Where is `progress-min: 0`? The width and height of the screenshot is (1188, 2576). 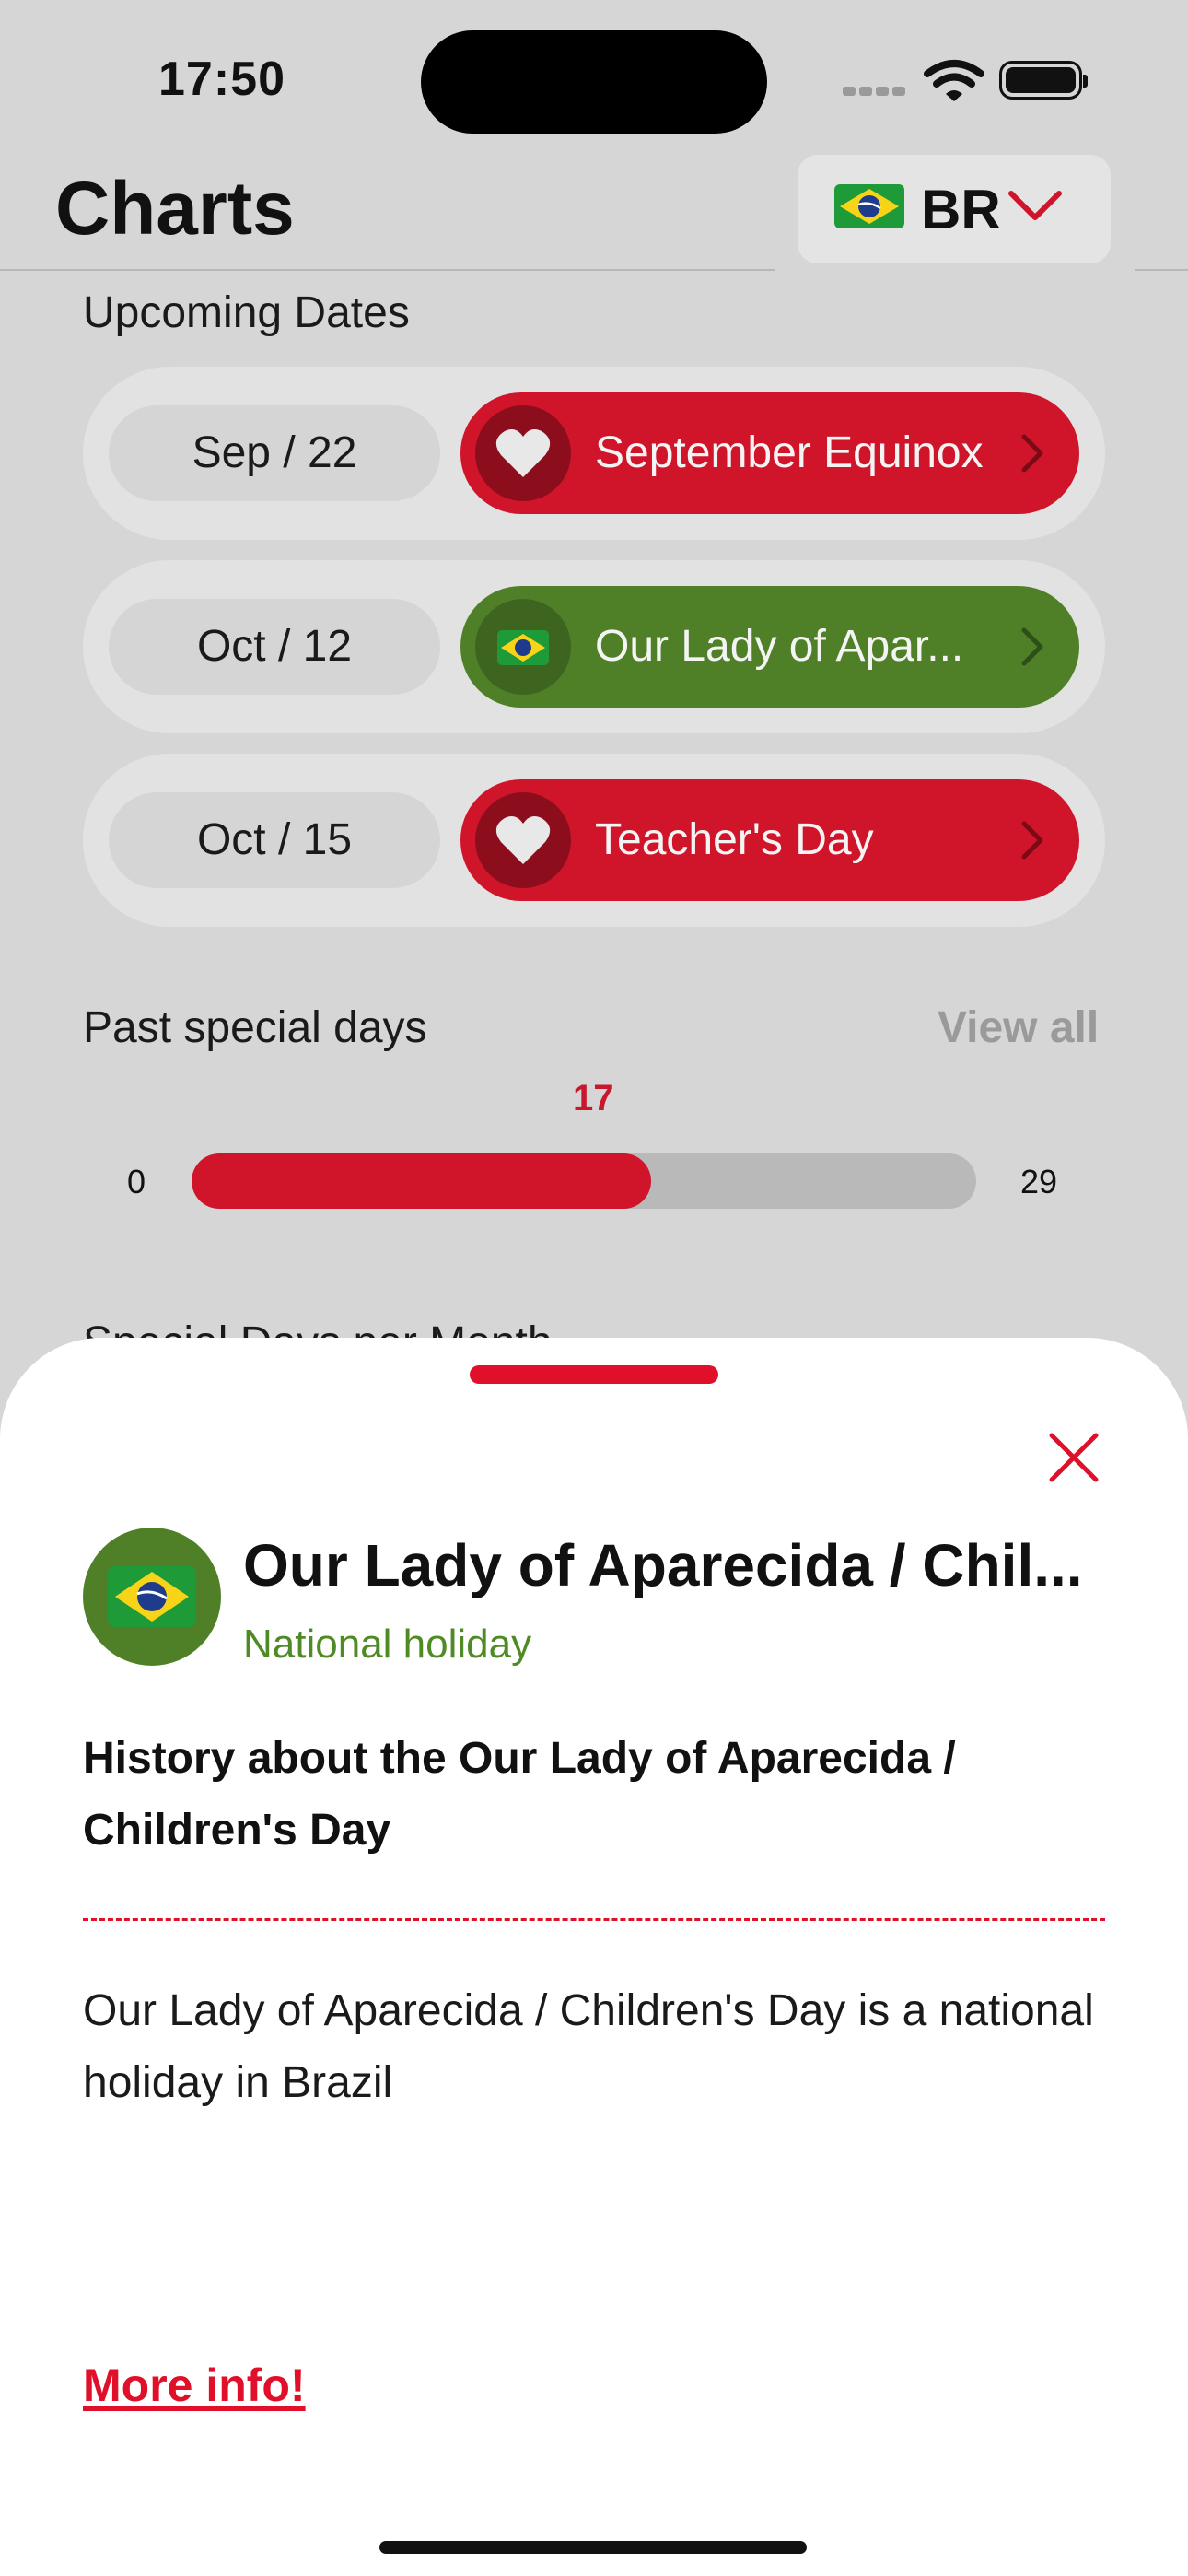
progress-min: 0 is located at coordinates (136, 1181).